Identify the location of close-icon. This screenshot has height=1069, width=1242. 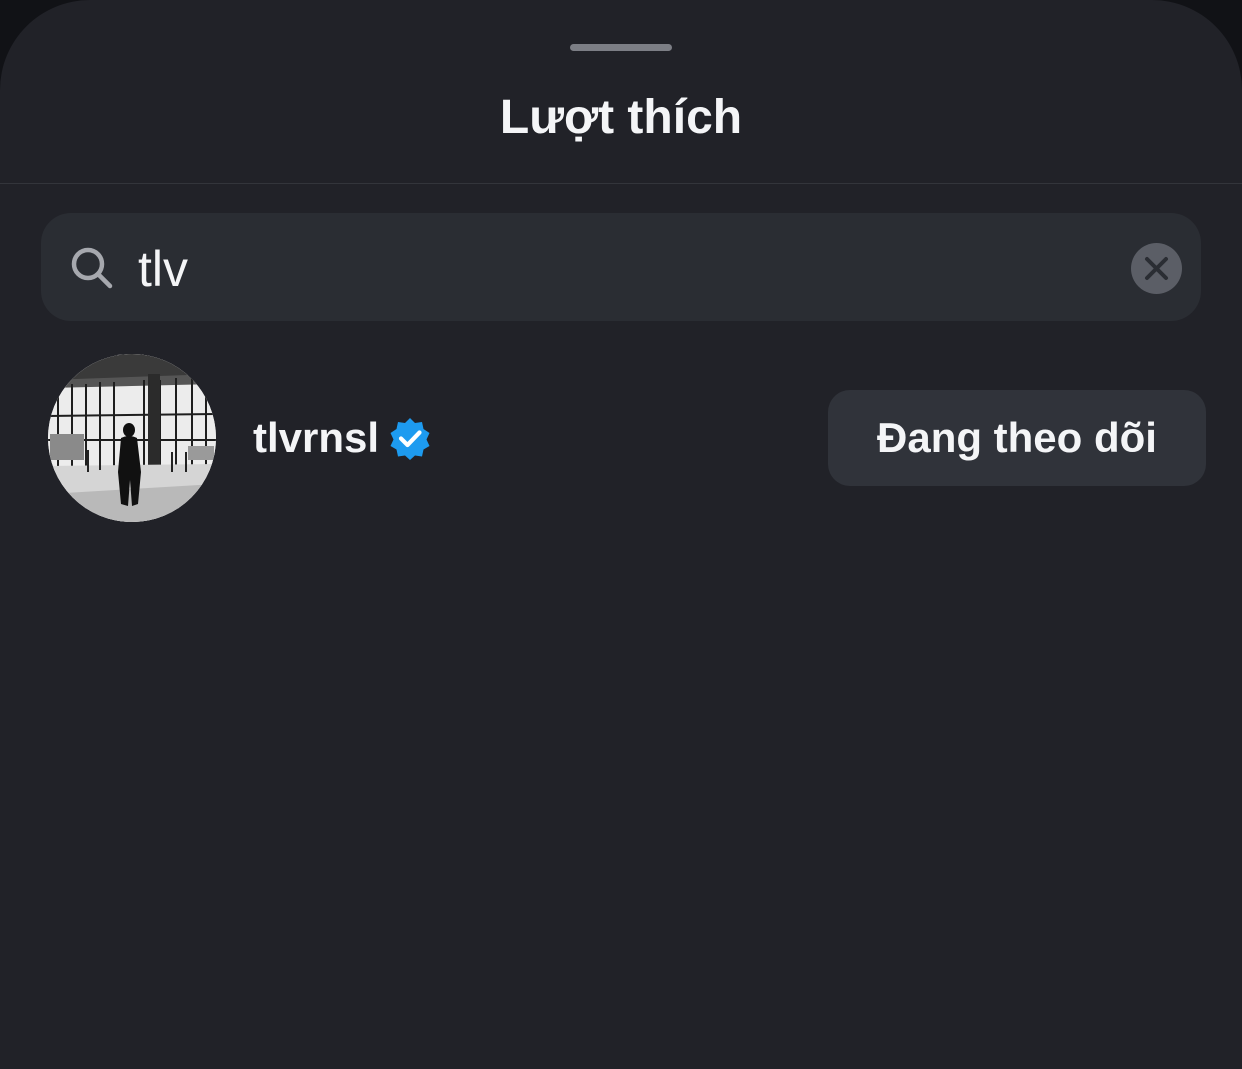
(1156, 268).